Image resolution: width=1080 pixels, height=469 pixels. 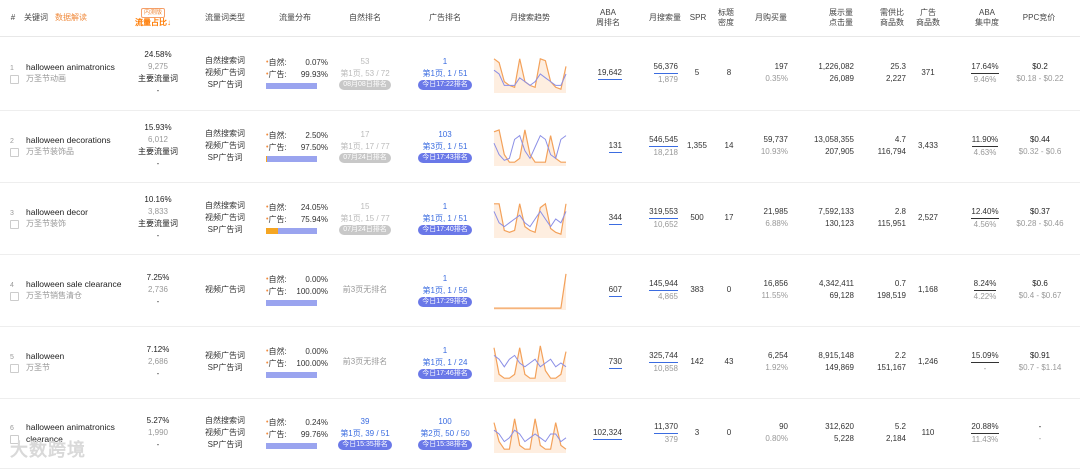 I want to click on title-density-value: 17, so click(x=729, y=217).